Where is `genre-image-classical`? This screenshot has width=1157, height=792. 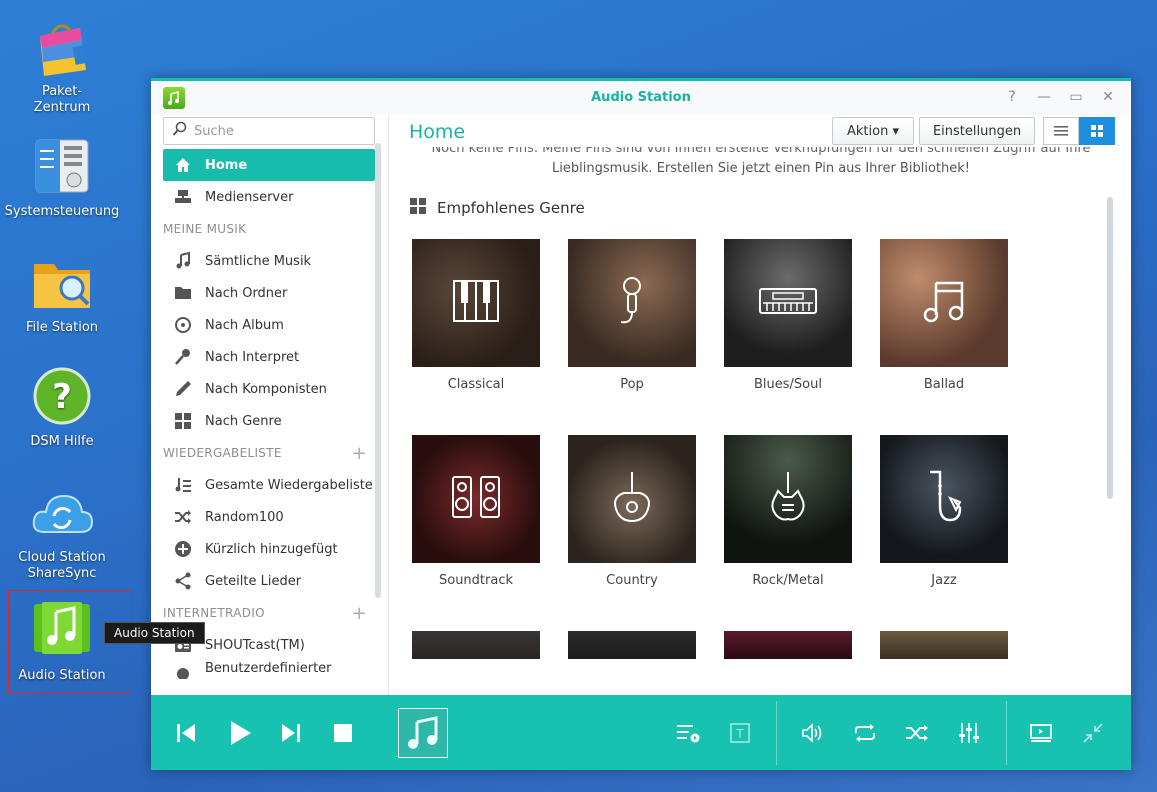 genre-image-classical is located at coordinates (476, 303).